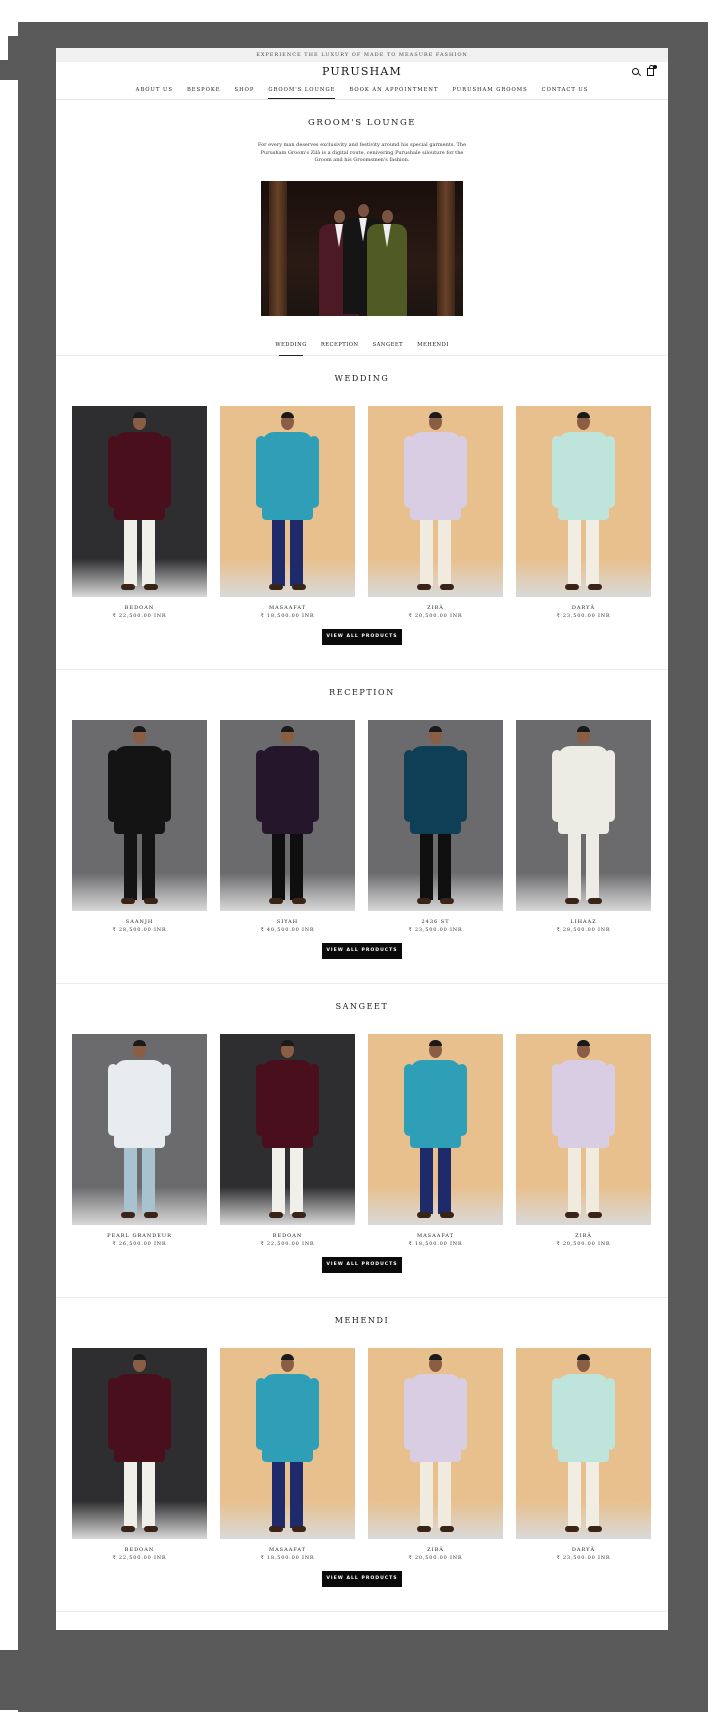 The width and height of the screenshot is (721, 1725). I want to click on nav-item-contact-us: CONTACT US, so click(565, 89).